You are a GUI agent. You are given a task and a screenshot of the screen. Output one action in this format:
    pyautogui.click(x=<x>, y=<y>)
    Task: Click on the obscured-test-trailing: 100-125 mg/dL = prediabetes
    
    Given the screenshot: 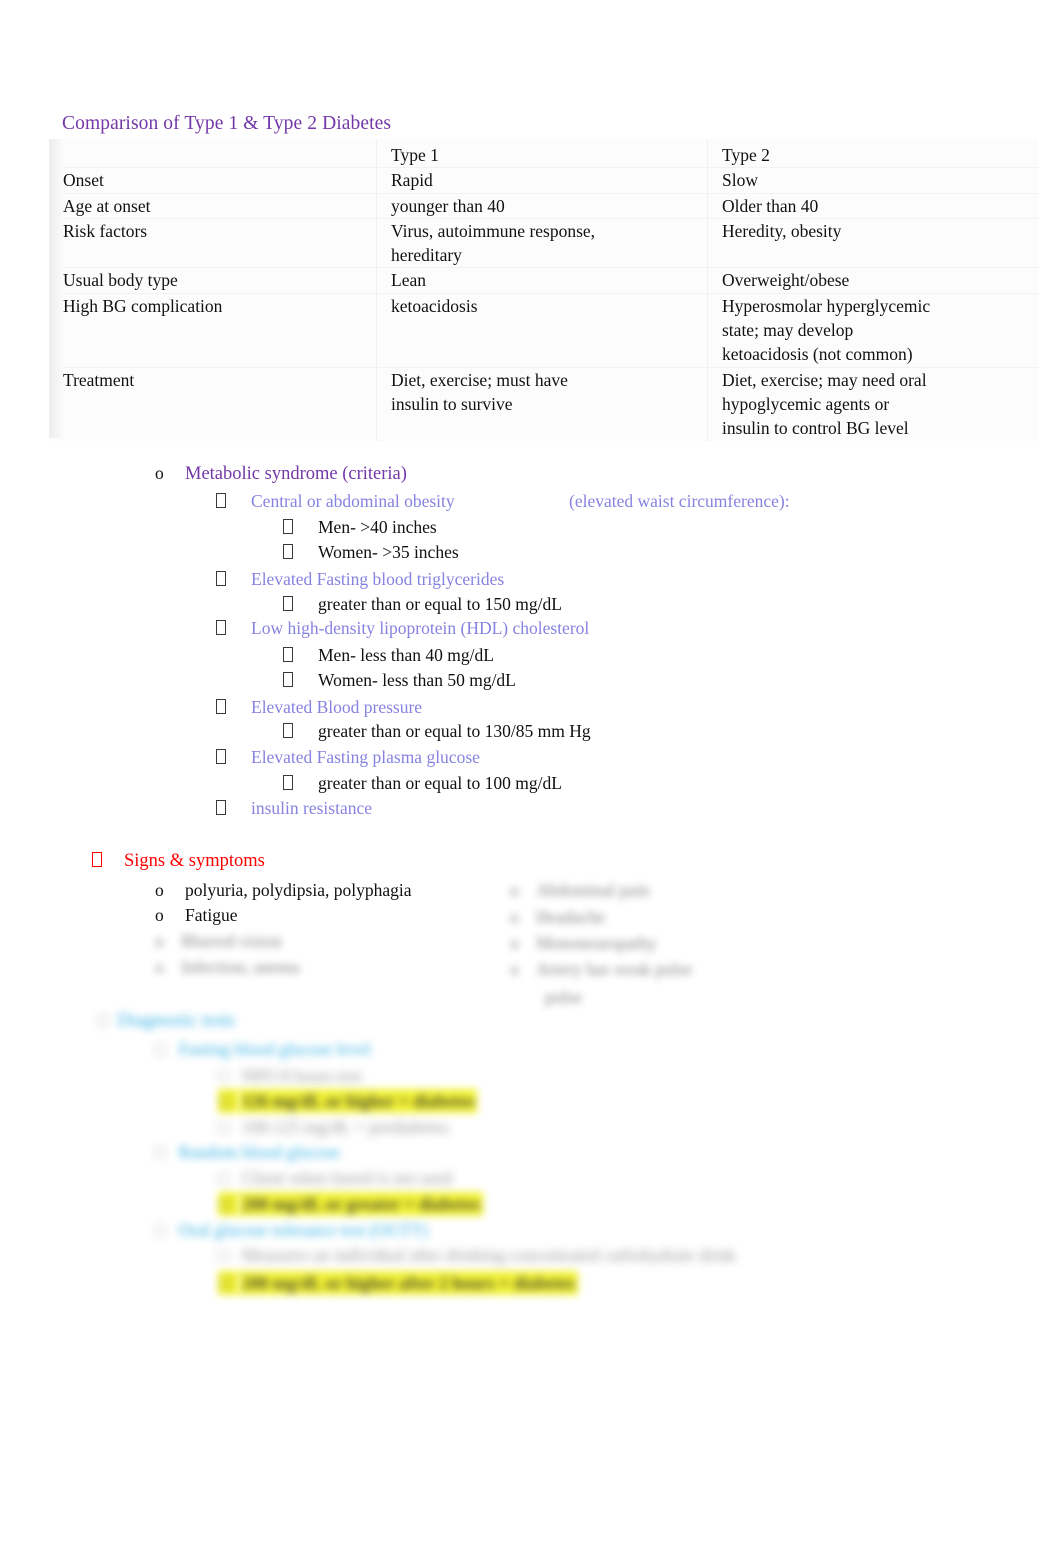 What is the action you would take?
    pyautogui.click(x=345, y=1127)
    